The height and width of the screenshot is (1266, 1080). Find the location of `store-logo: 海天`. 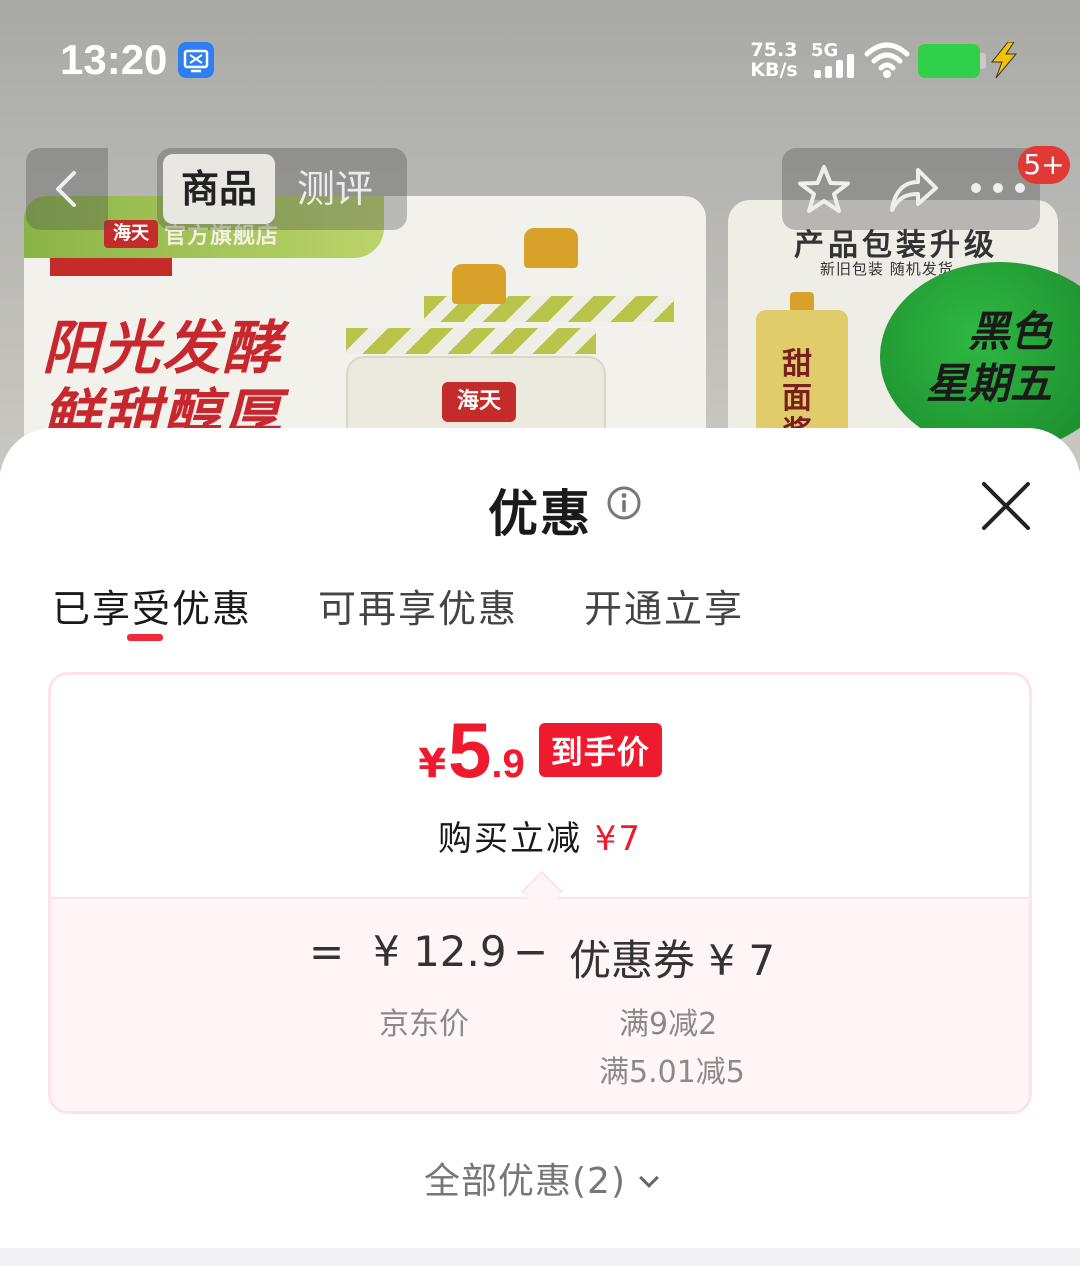

store-logo: 海天 is located at coordinates (131, 234).